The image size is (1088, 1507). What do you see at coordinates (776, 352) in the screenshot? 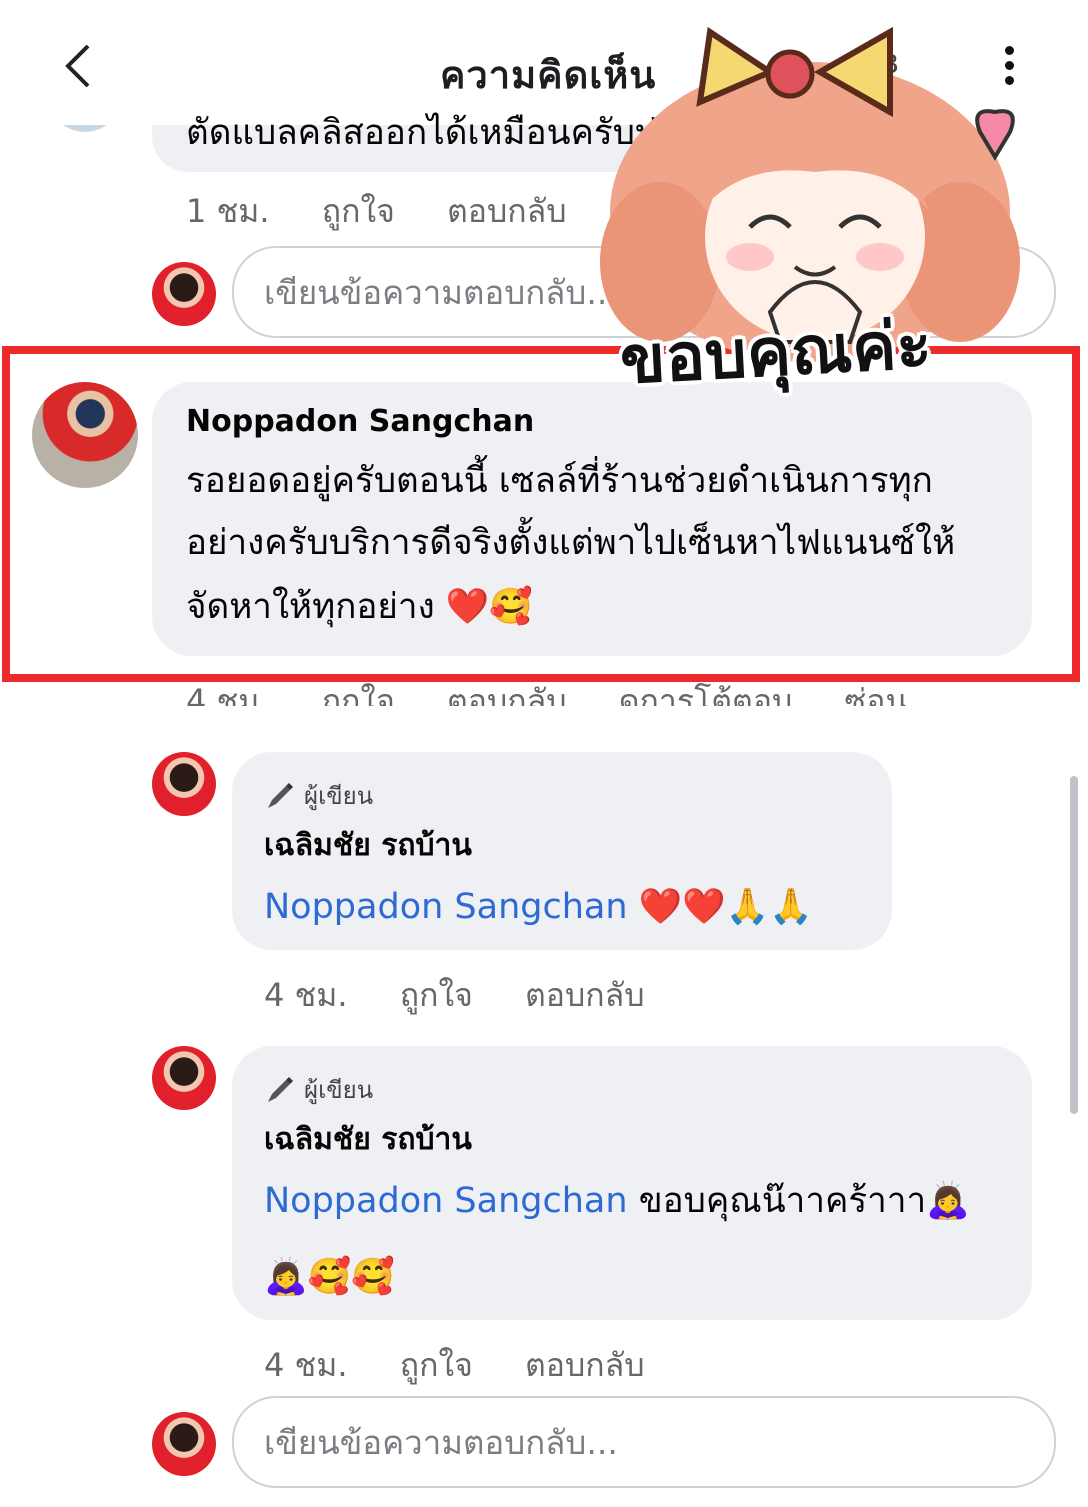
I see `sticker-caption: ขอบคุณค่ะ` at bounding box center [776, 352].